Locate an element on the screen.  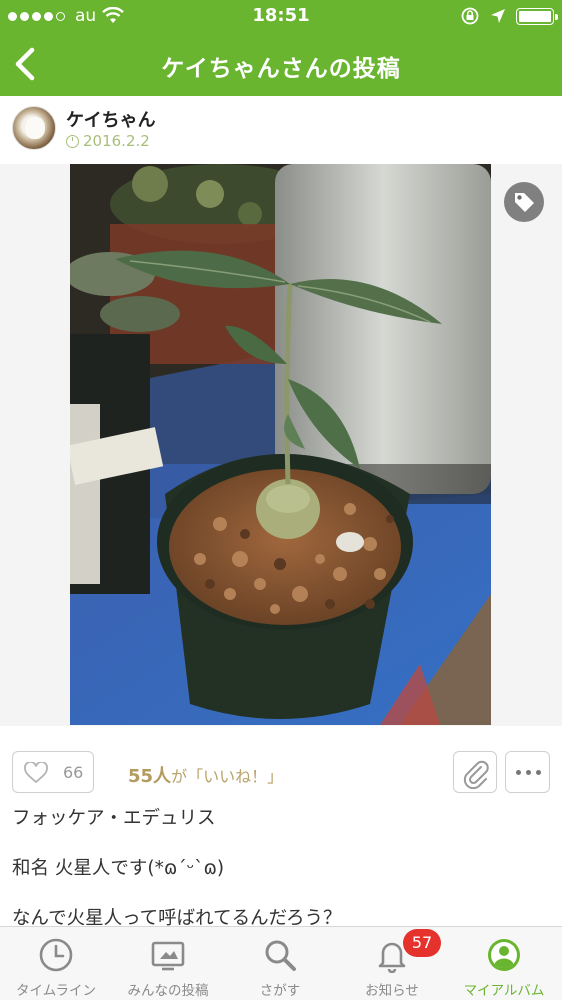
post-author: ケイちゃん 2016.2.2 is located at coordinates (281, 130).